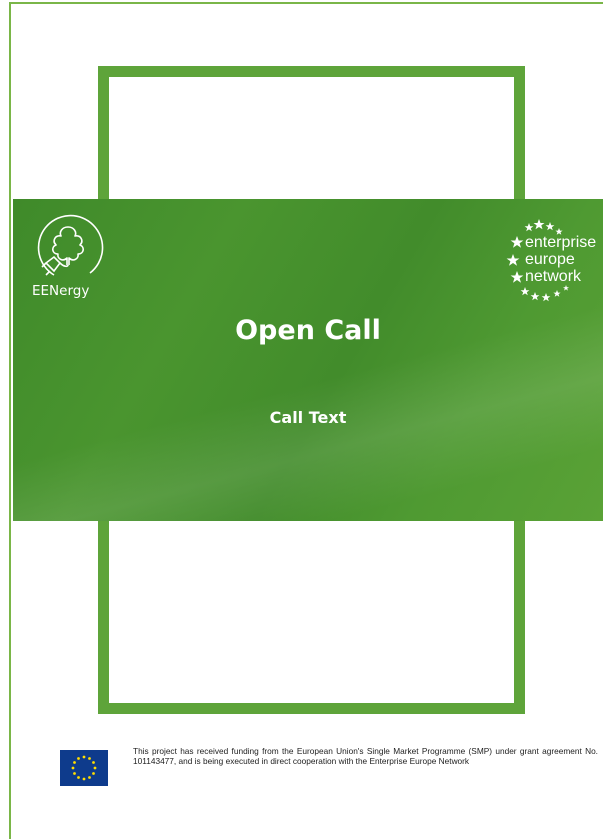  What do you see at coordinates (553, 276) in the screenshot?
I see `network-logo-word-network: network` at bounding box center [553, 276].